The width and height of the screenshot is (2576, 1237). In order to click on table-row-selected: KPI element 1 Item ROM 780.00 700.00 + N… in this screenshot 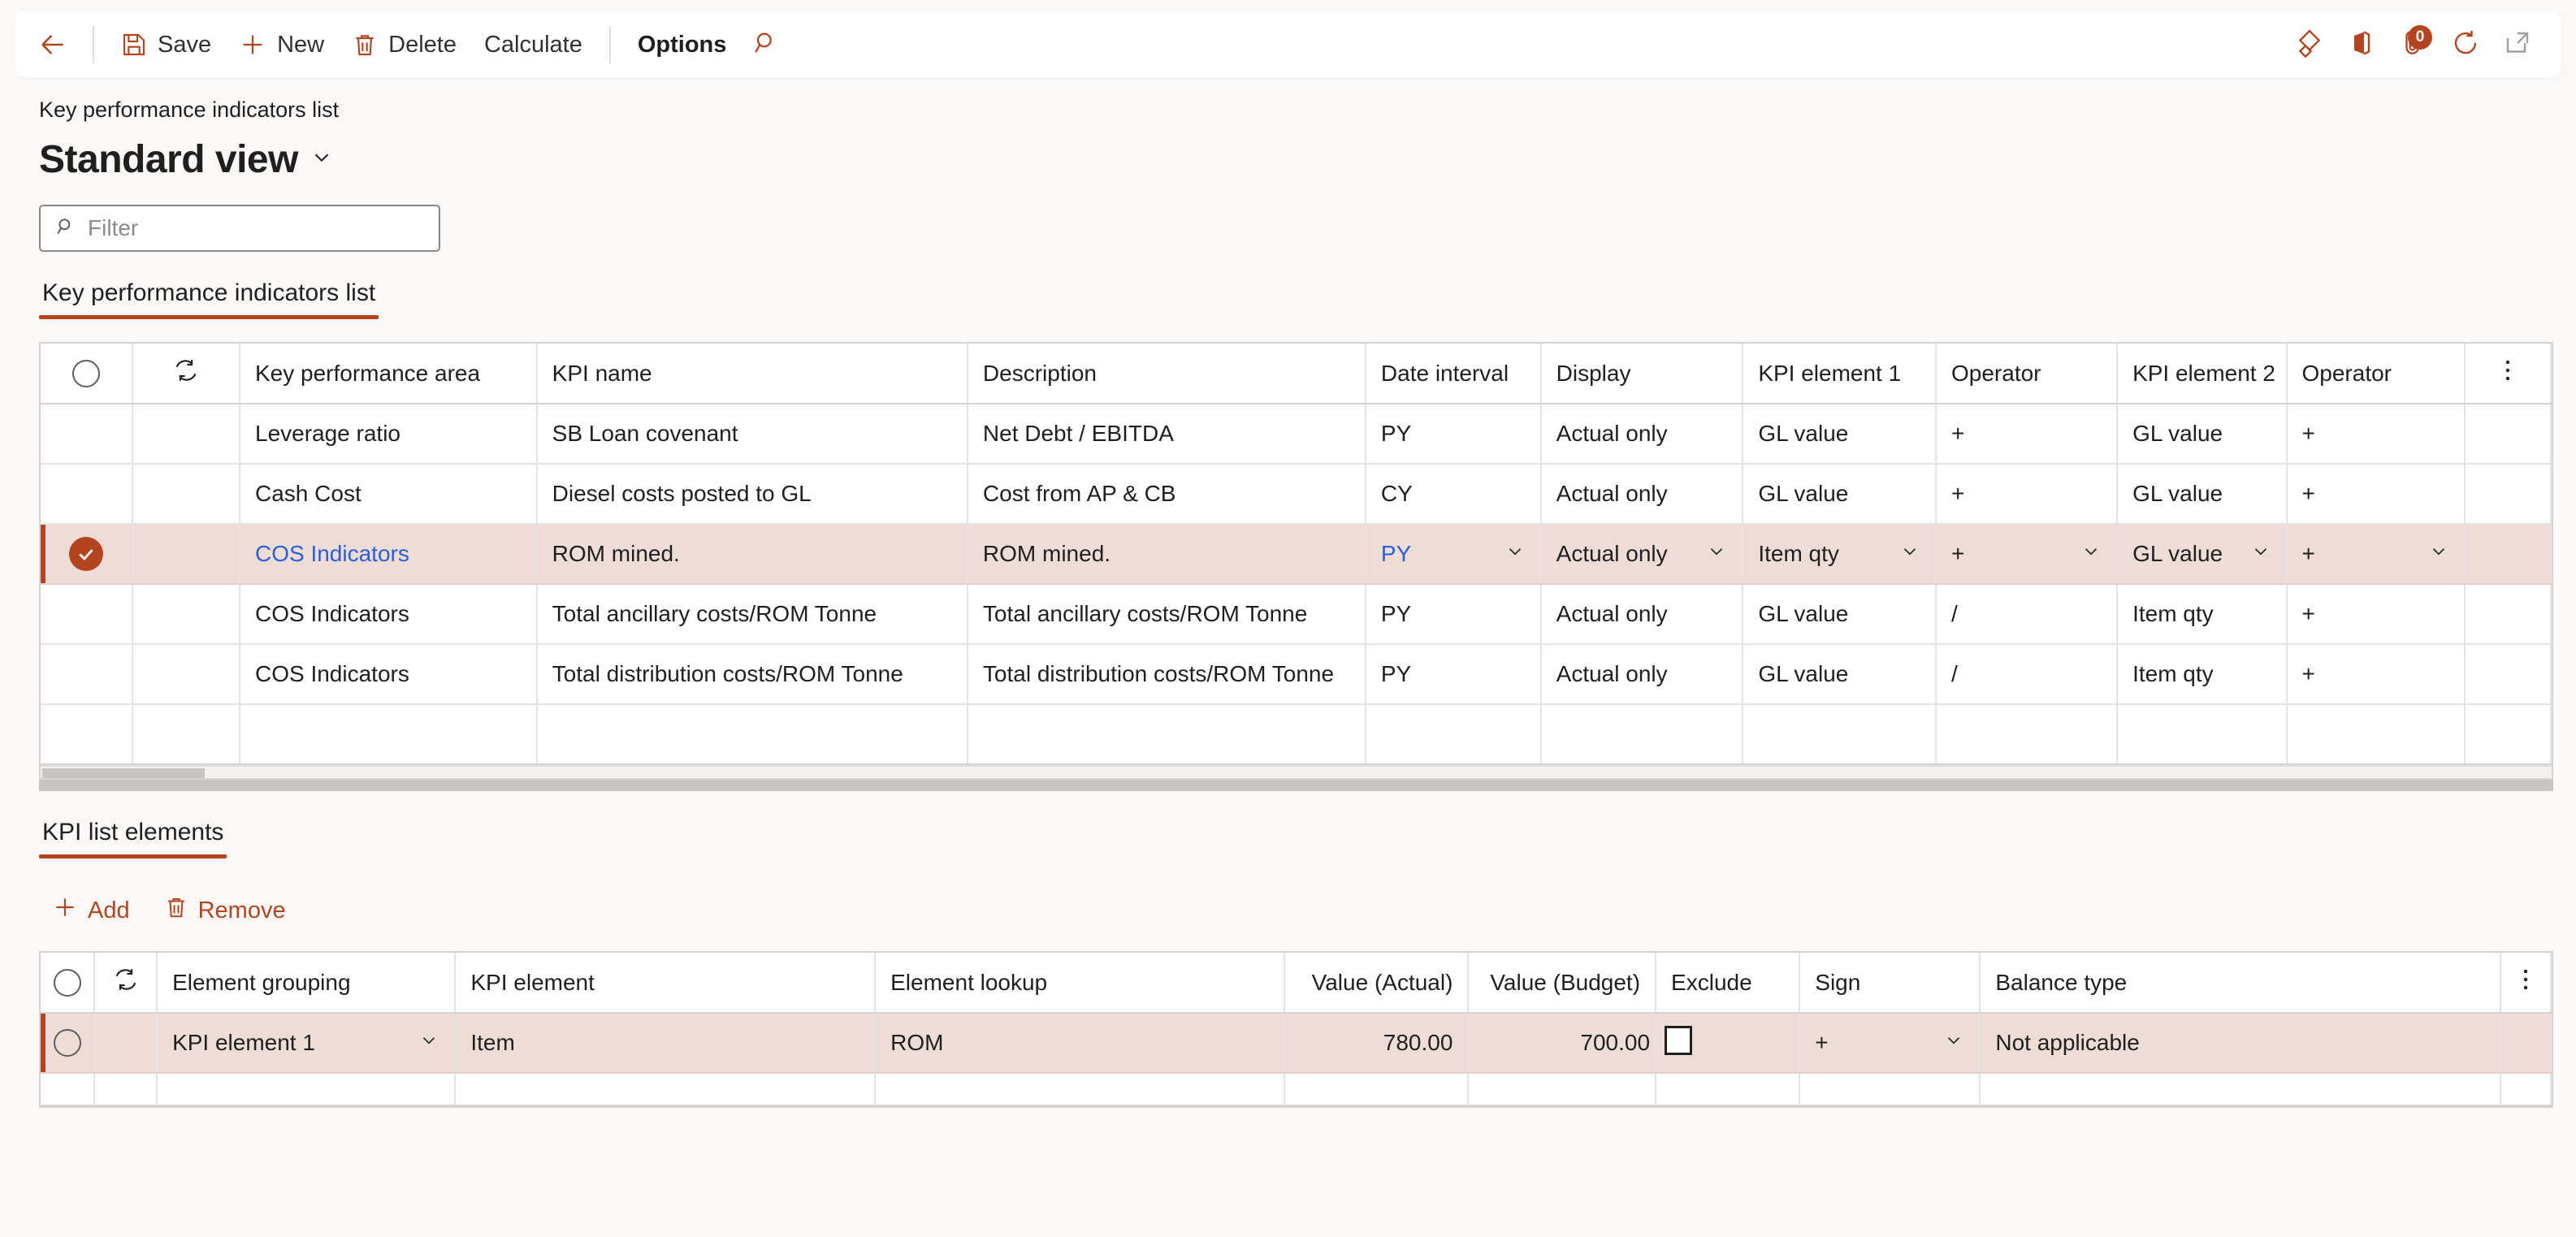, I will do `click(1296, 1044)`.